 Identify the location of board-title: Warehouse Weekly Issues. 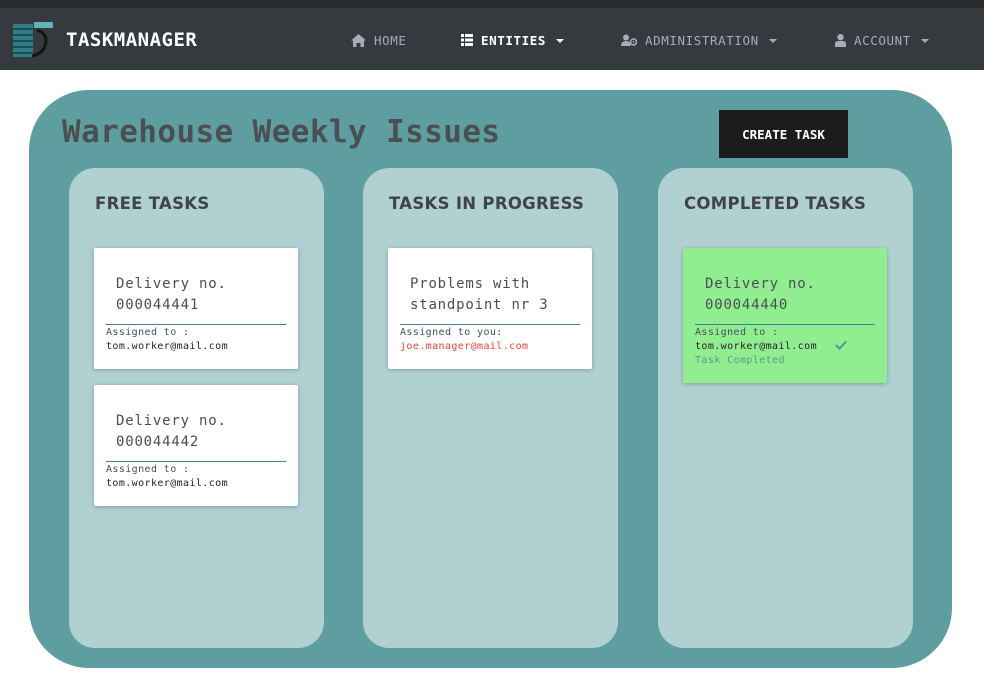
(281, 132).